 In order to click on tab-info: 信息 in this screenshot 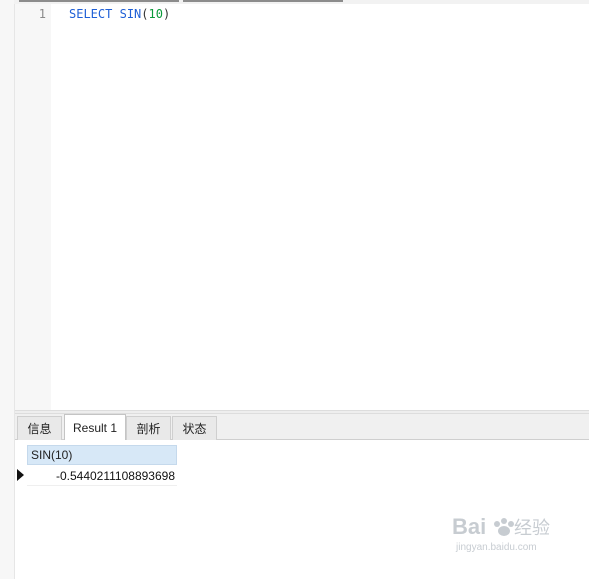, I will do `click(39, 428)`.